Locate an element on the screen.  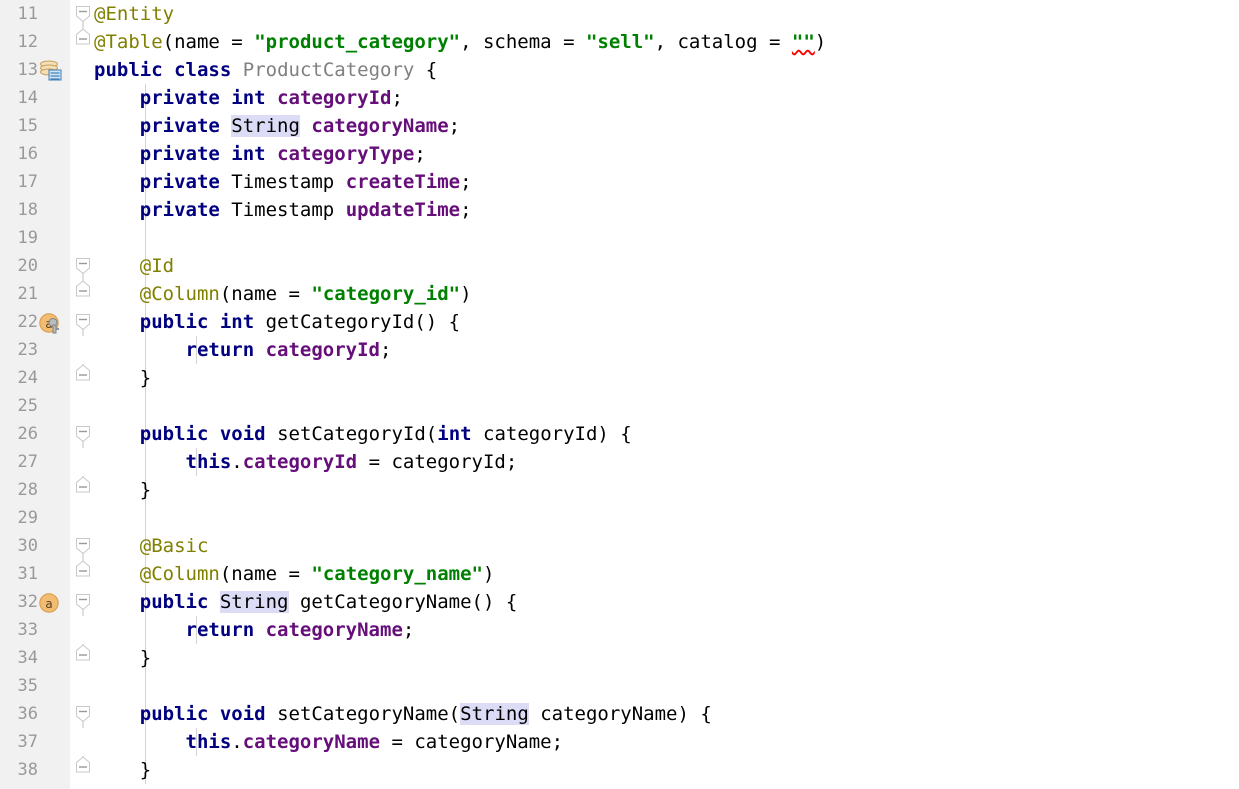
code-text: @Column(name = "category_name") is located at coordinates (294, 574).